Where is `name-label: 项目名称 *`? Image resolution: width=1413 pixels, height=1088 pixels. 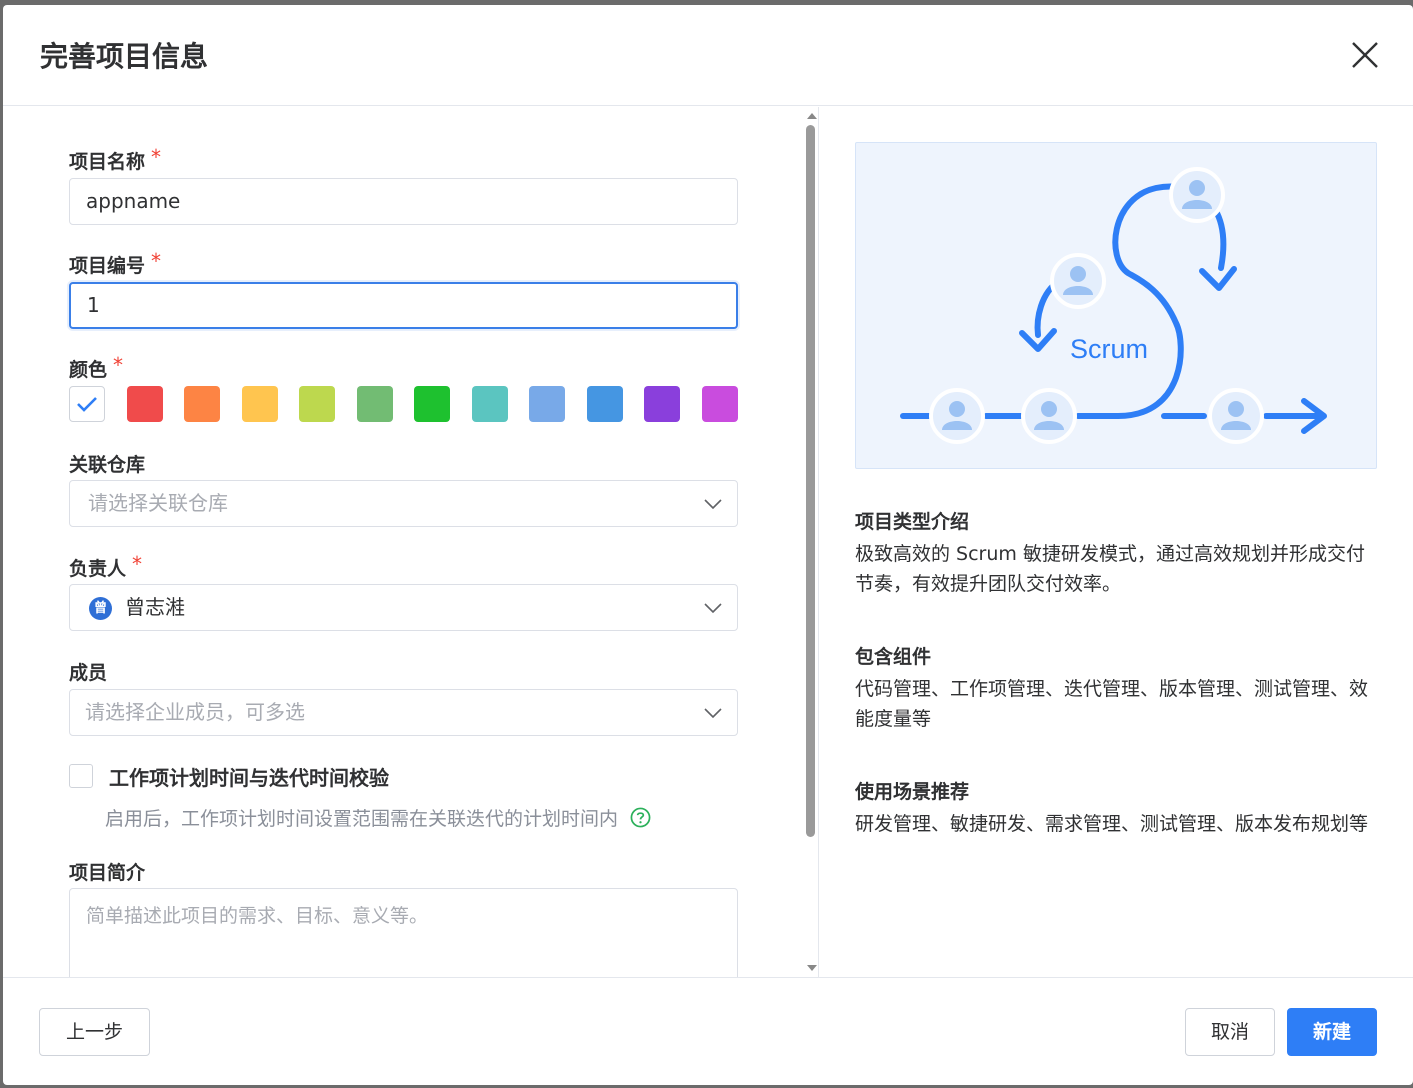
name-label: 项目名称 * is located at coordinates (115, 159).